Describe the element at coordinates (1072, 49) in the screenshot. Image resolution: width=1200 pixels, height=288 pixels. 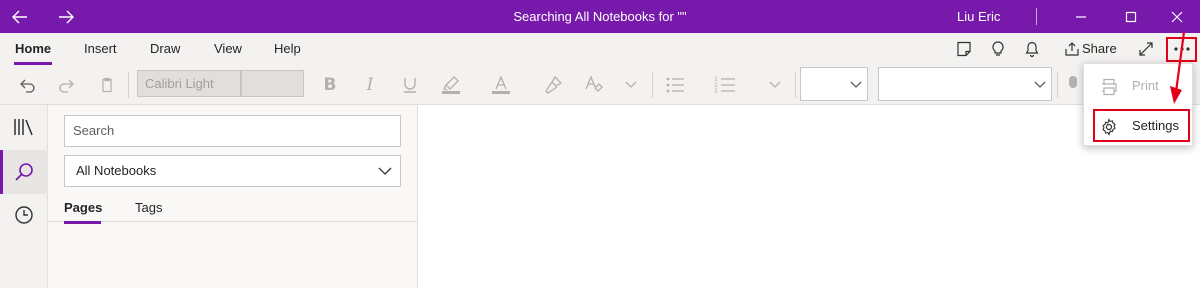
I see `share-icon` at that location.